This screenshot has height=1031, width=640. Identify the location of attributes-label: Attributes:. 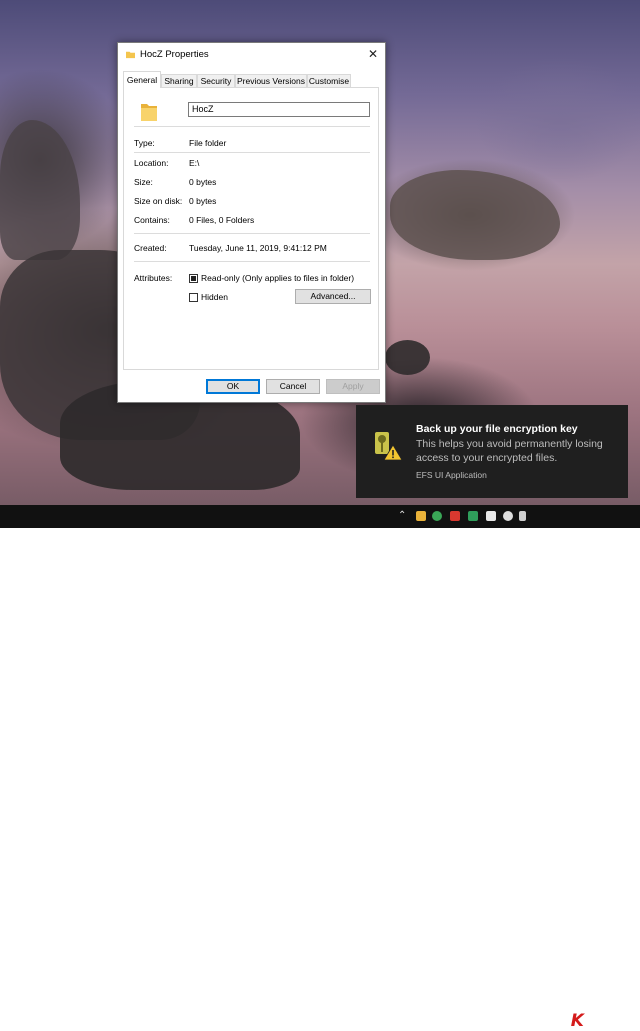
(153, 278).